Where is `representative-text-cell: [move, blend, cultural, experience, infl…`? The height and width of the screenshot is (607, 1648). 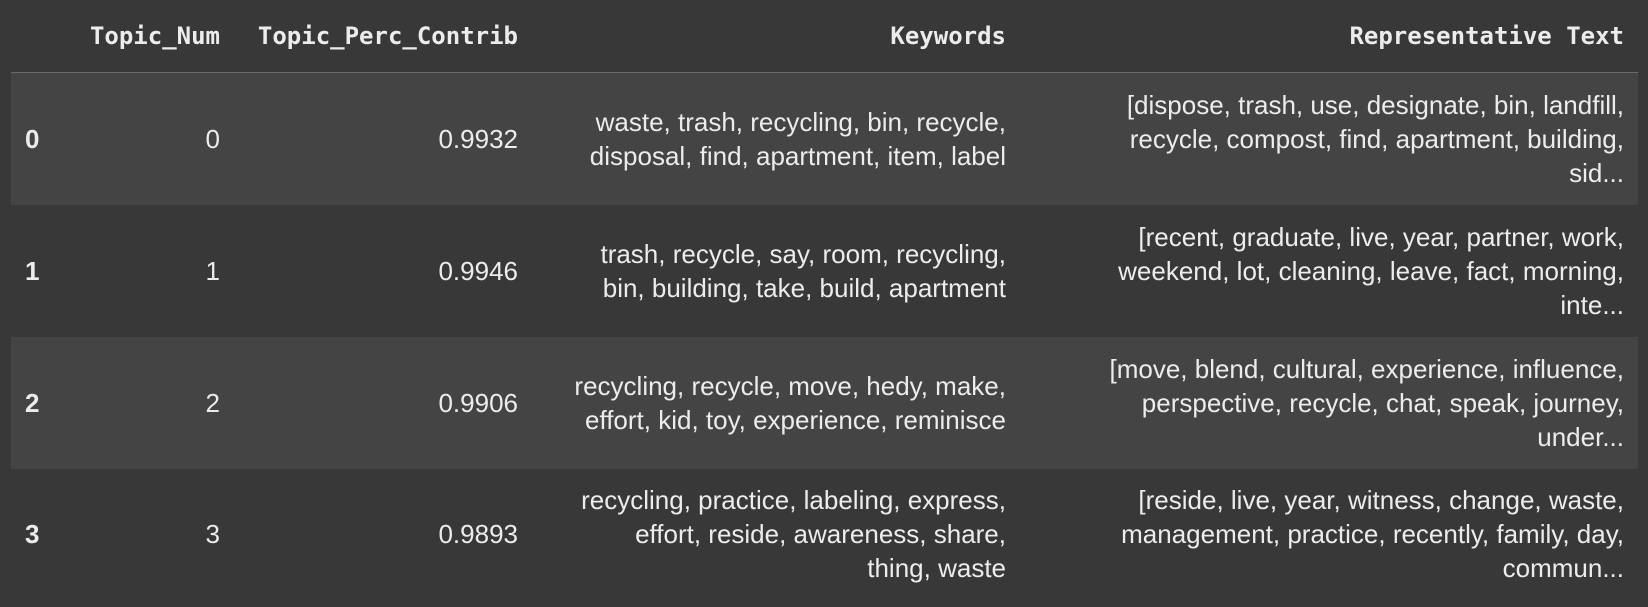
representative-text-cell: [move, blend, cultural, experience, infl… is located at coordinates (1329, 403).